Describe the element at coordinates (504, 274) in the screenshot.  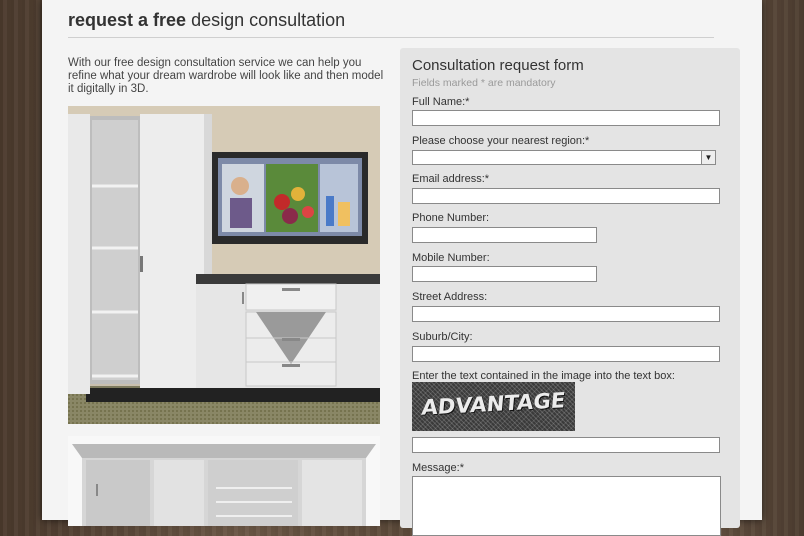
I see `mobile-field` at that location.